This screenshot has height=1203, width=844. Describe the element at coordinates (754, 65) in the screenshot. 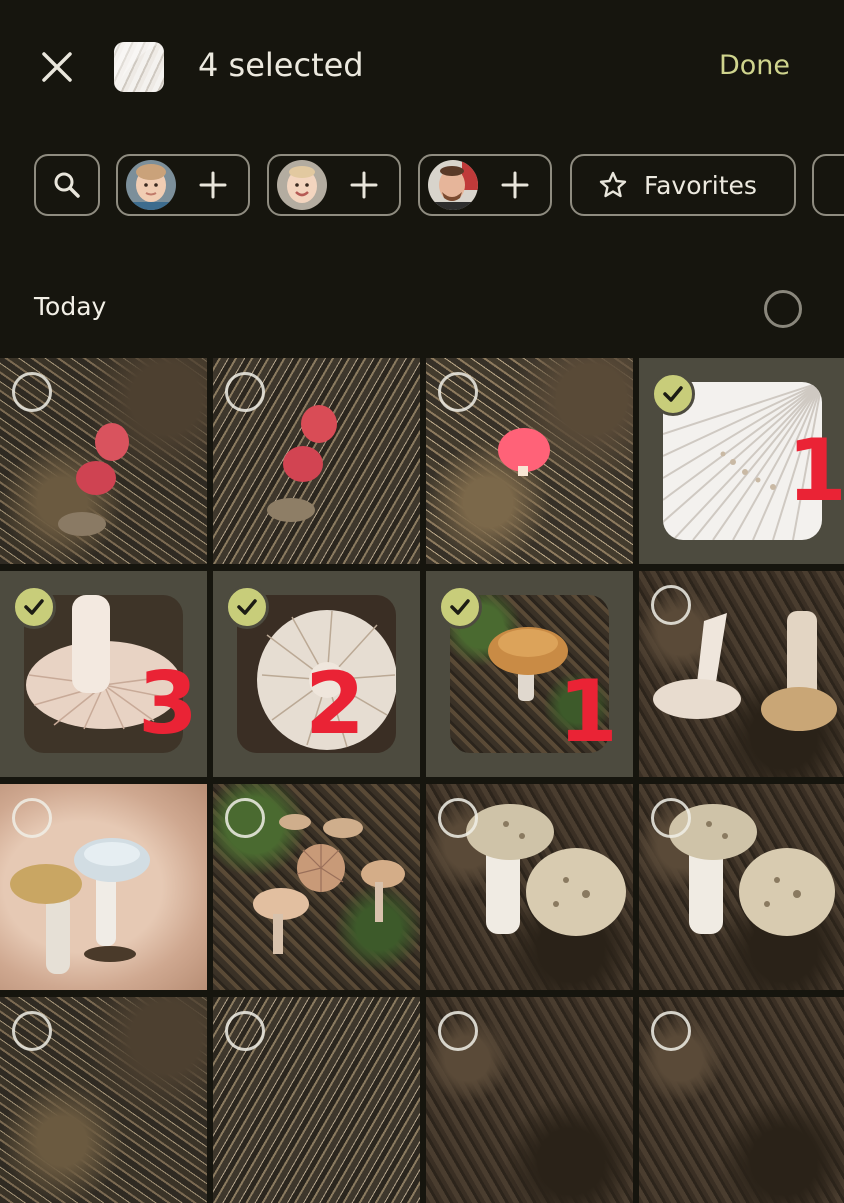

I see `done-button: Done` at that location.